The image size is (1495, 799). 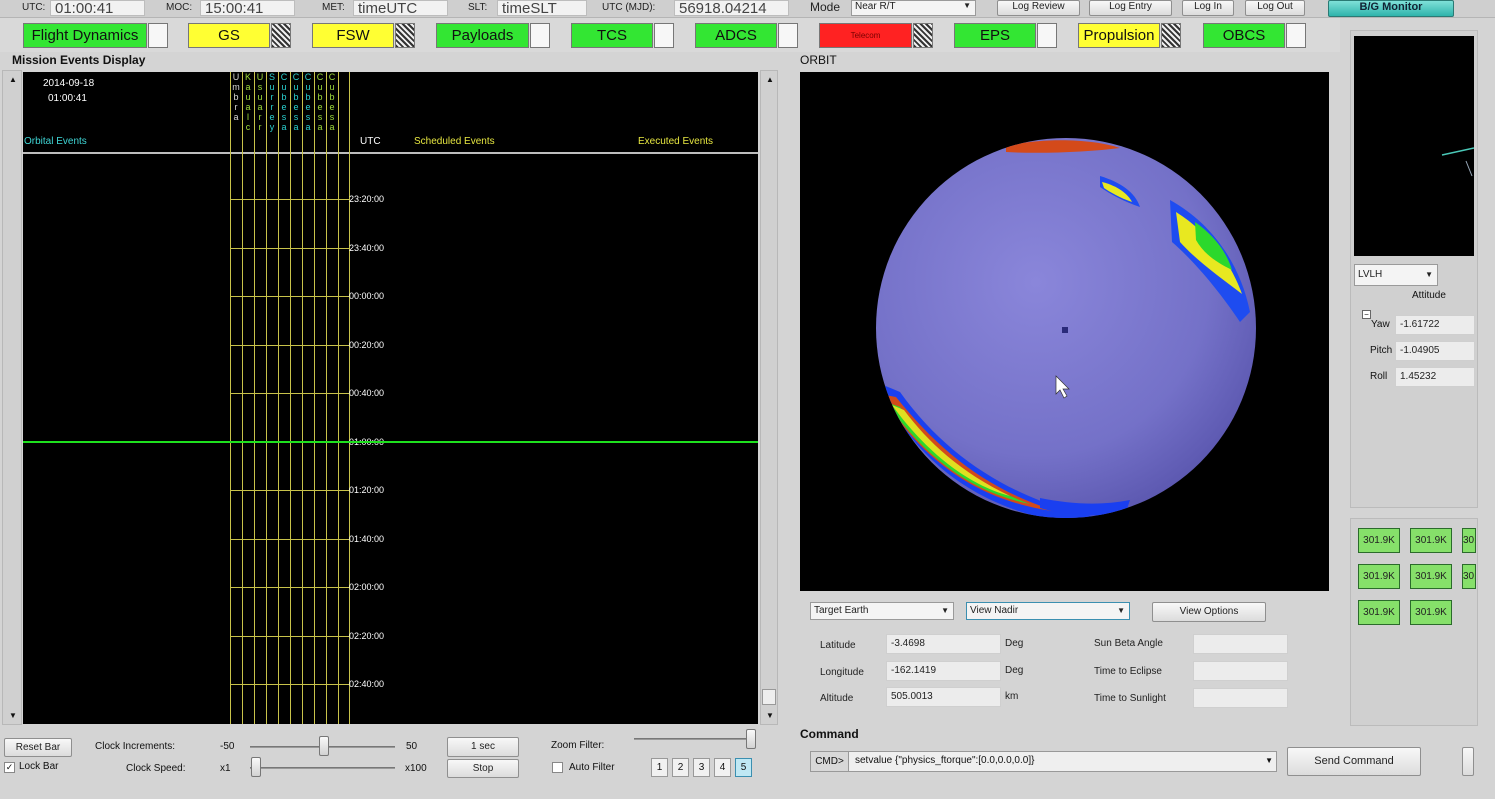 What do you see at coordinates (1048, 611) in the screenshot?
I see `view-select: View Nadir ▼` at bounding box center [1048, 611].